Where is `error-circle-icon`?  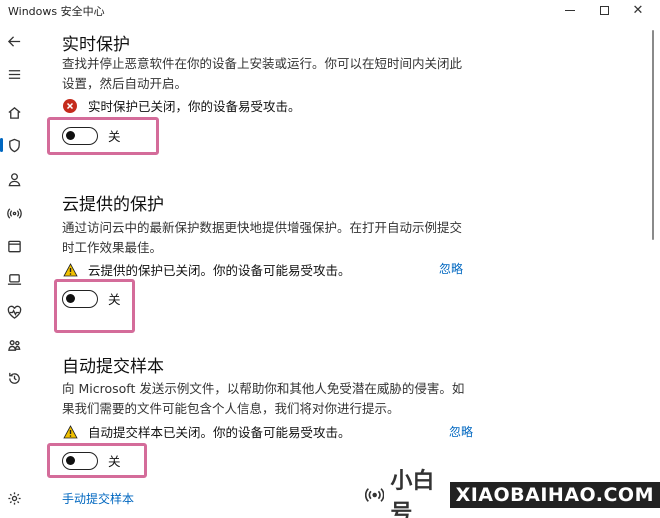
error-circle-icon is located at coordinates (70, 106).